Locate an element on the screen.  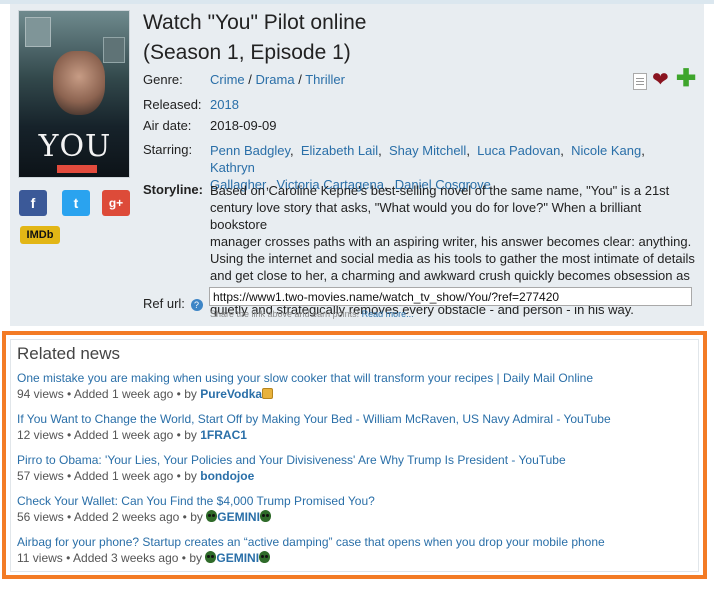
starring-label: Starring: is located at coordinates (168, 149).